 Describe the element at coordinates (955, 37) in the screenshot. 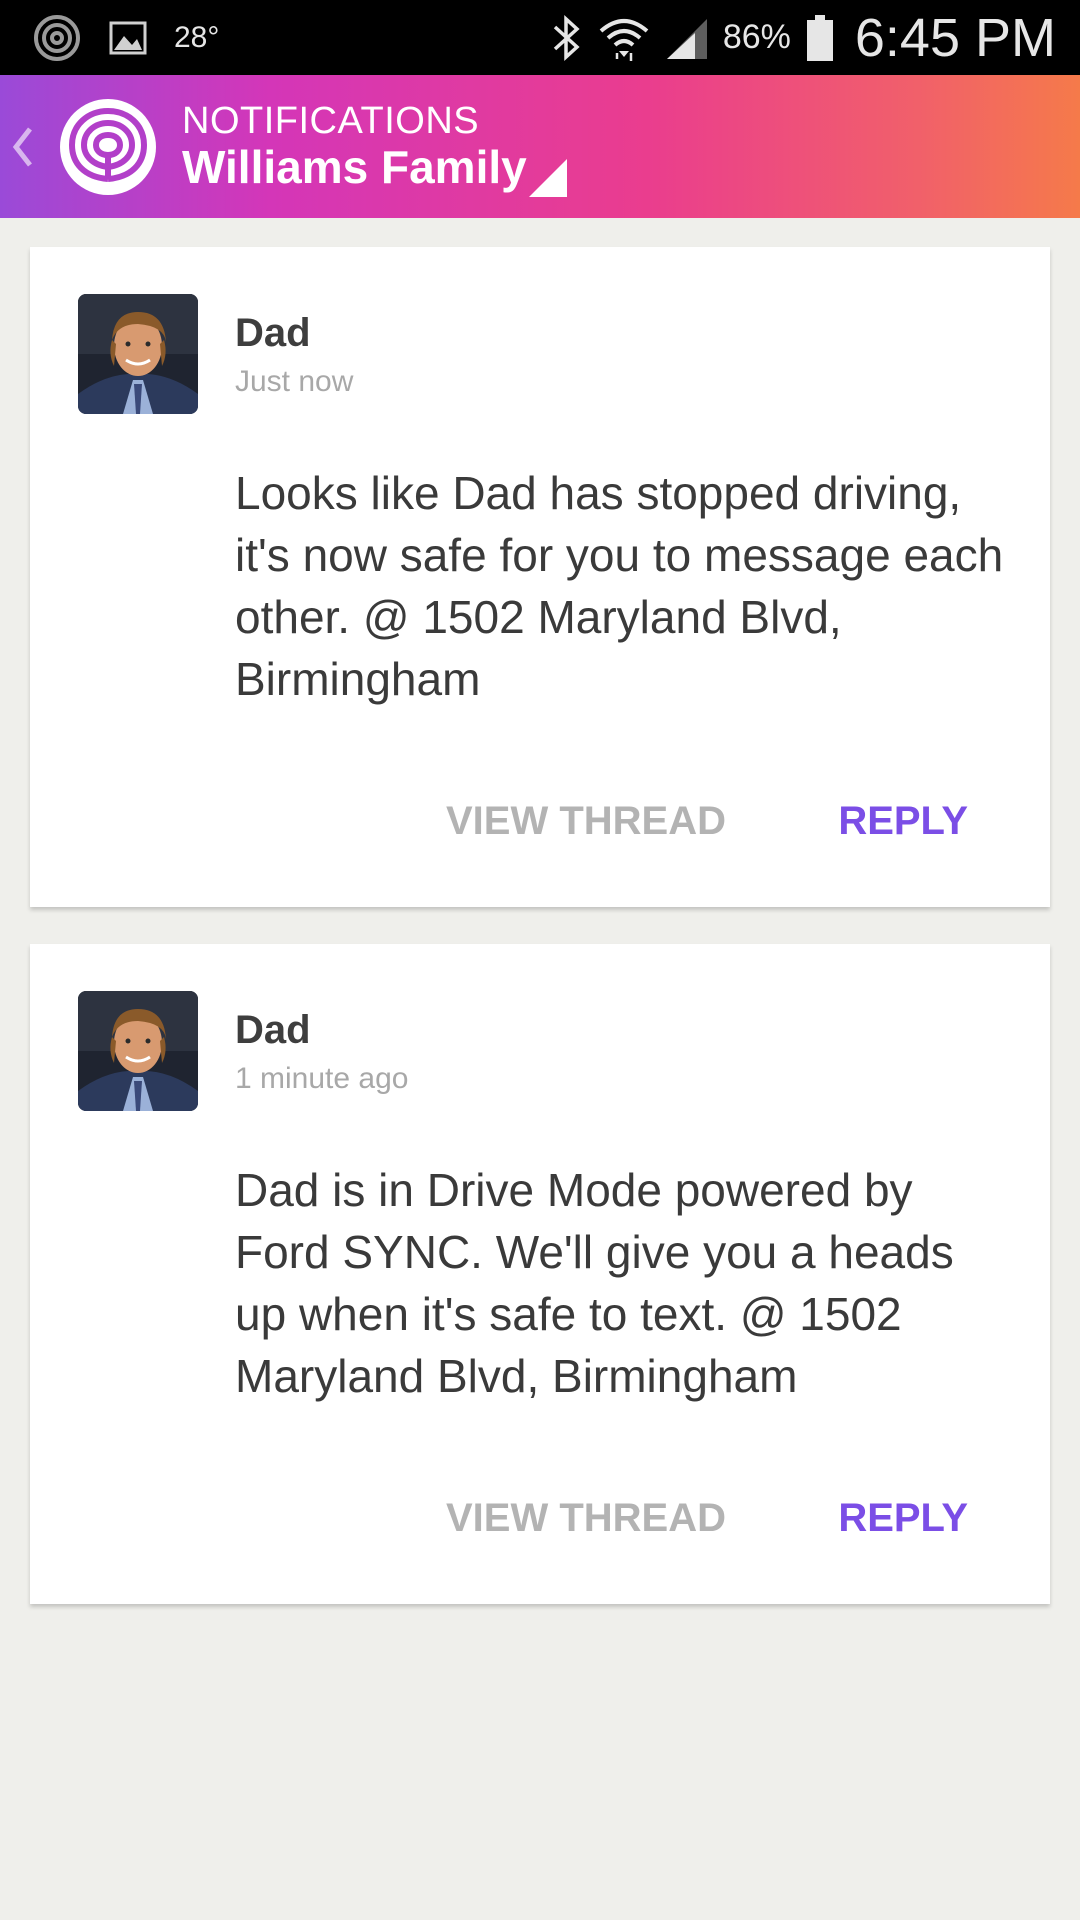

I see `clock: 6:45 PM` at that location.